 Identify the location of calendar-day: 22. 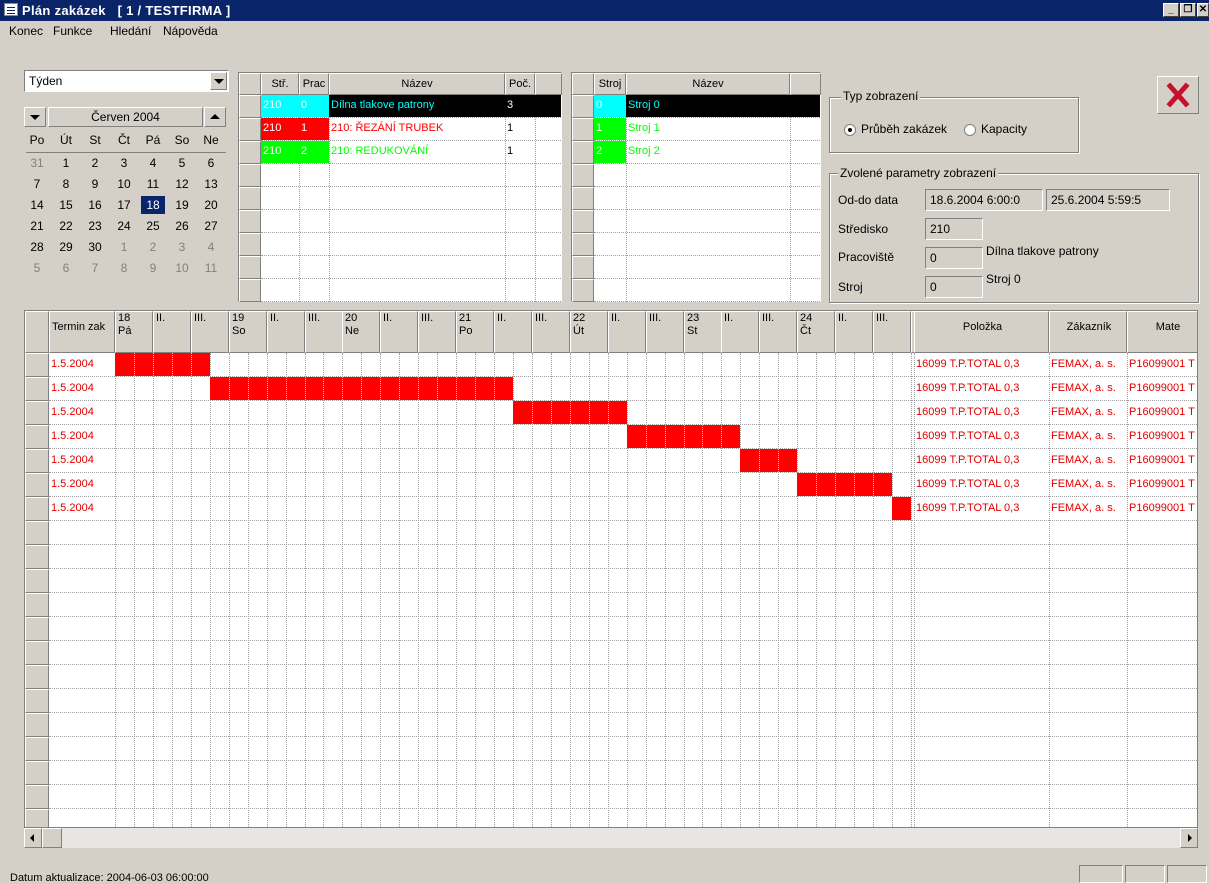
(66, 226).